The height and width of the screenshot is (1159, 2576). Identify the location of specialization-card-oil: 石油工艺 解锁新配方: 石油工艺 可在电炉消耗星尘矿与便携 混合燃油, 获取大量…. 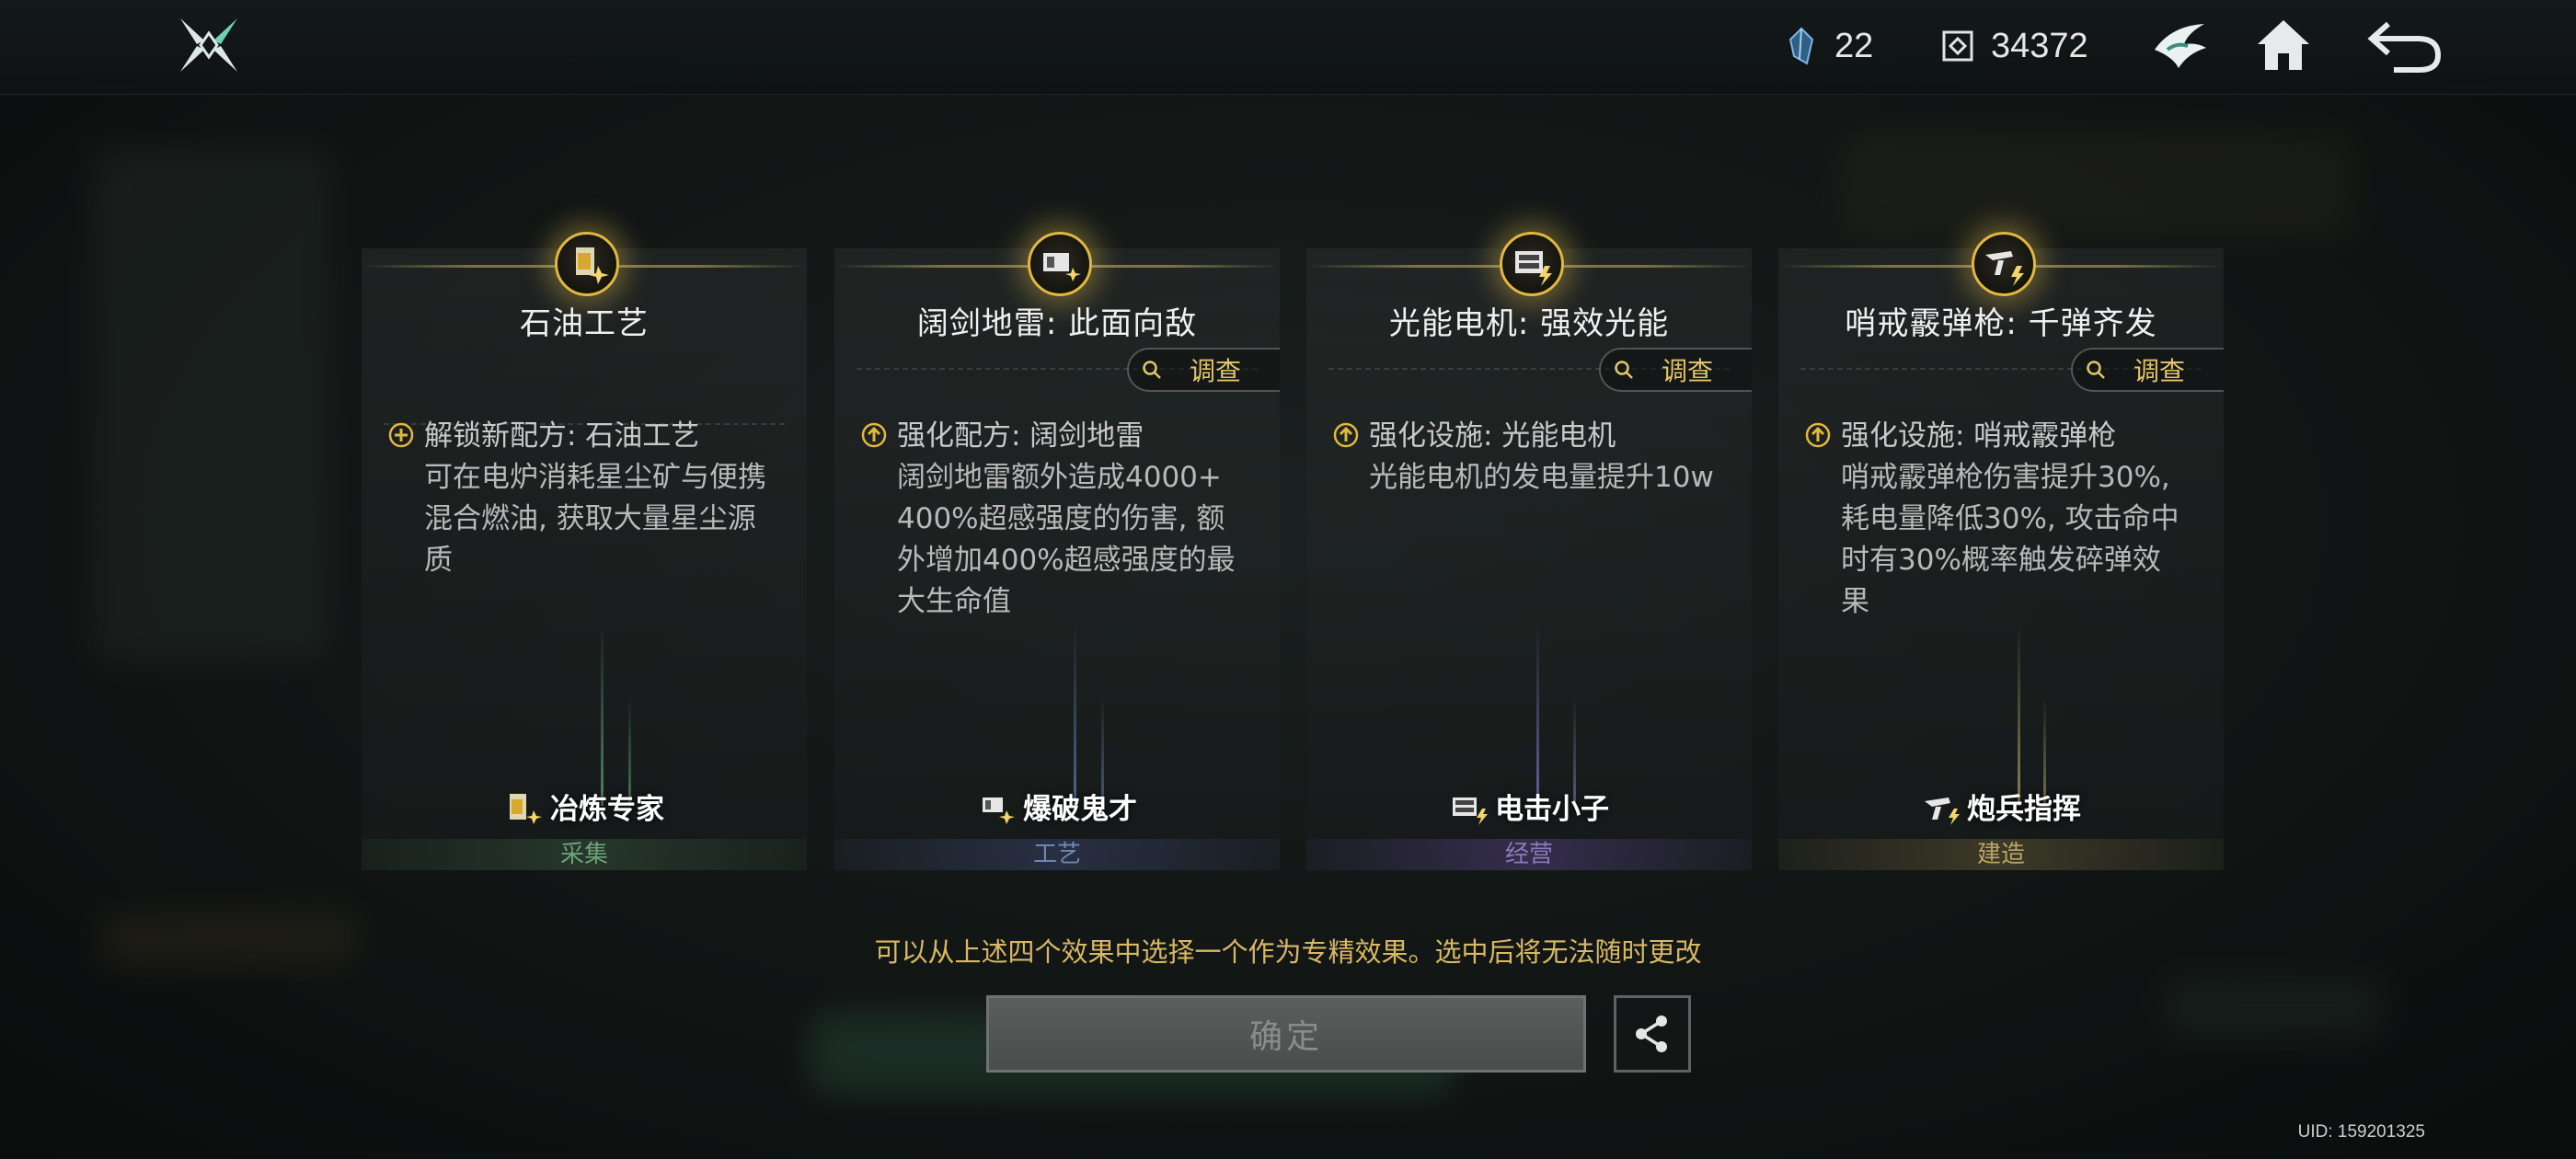
(584, 551).